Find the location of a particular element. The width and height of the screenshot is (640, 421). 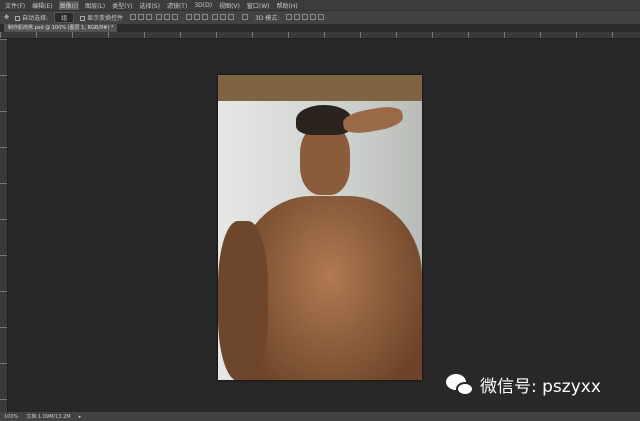

brown-band is located at coordinates (320, 88).